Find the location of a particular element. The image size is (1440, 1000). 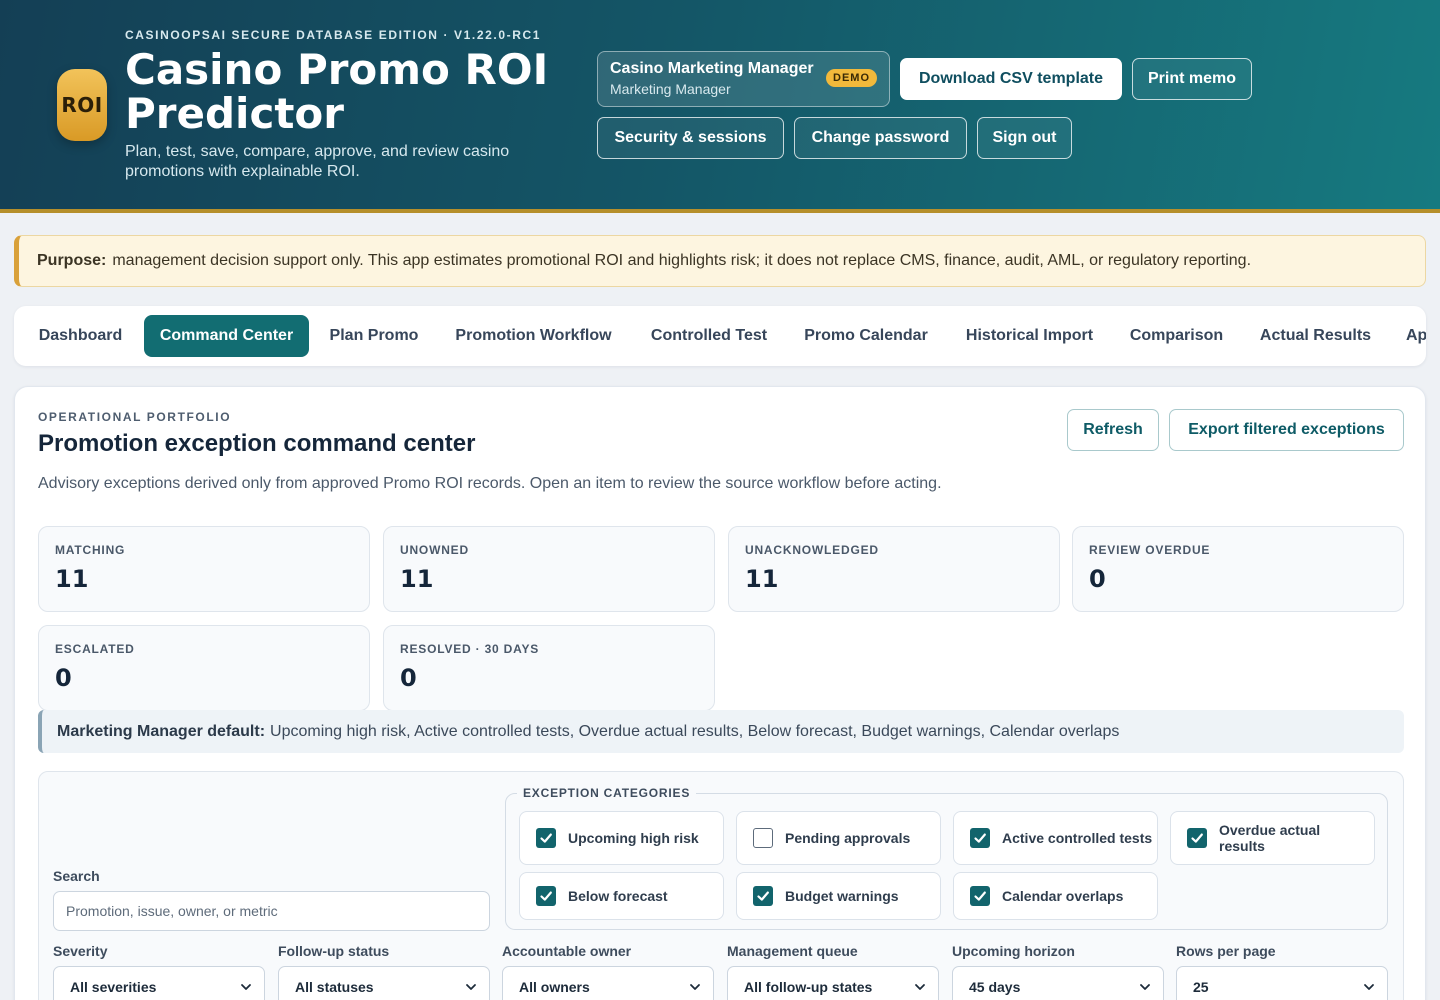

stat-resolved-30-days: RESOLVED · 30 DAYS 0 is located at coordinates (549, 668).